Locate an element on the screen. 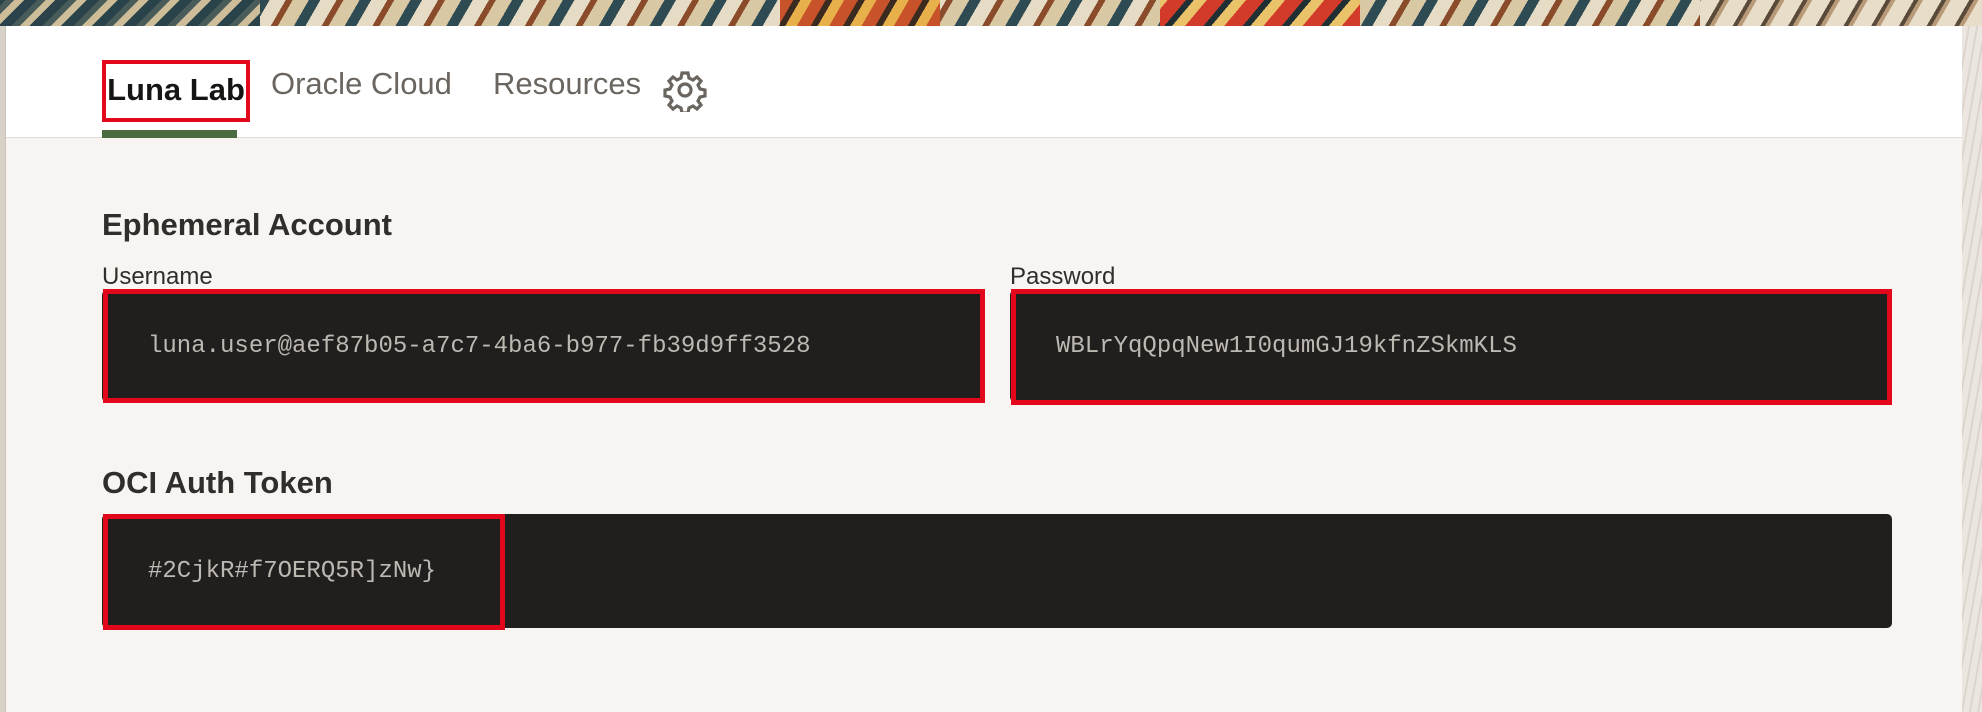 The image size is (1982, 712). tab-resources: Resources is located at coordinates (567, 84).